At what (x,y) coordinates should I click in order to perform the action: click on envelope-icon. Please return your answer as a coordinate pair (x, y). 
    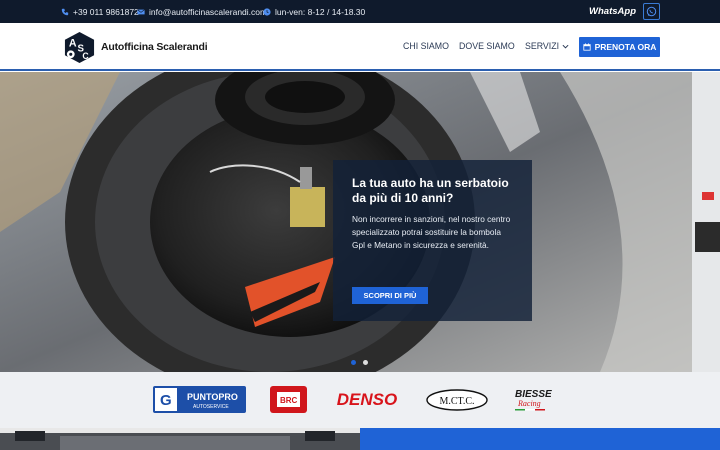
    Looking at the image, I should click on (141, 11).